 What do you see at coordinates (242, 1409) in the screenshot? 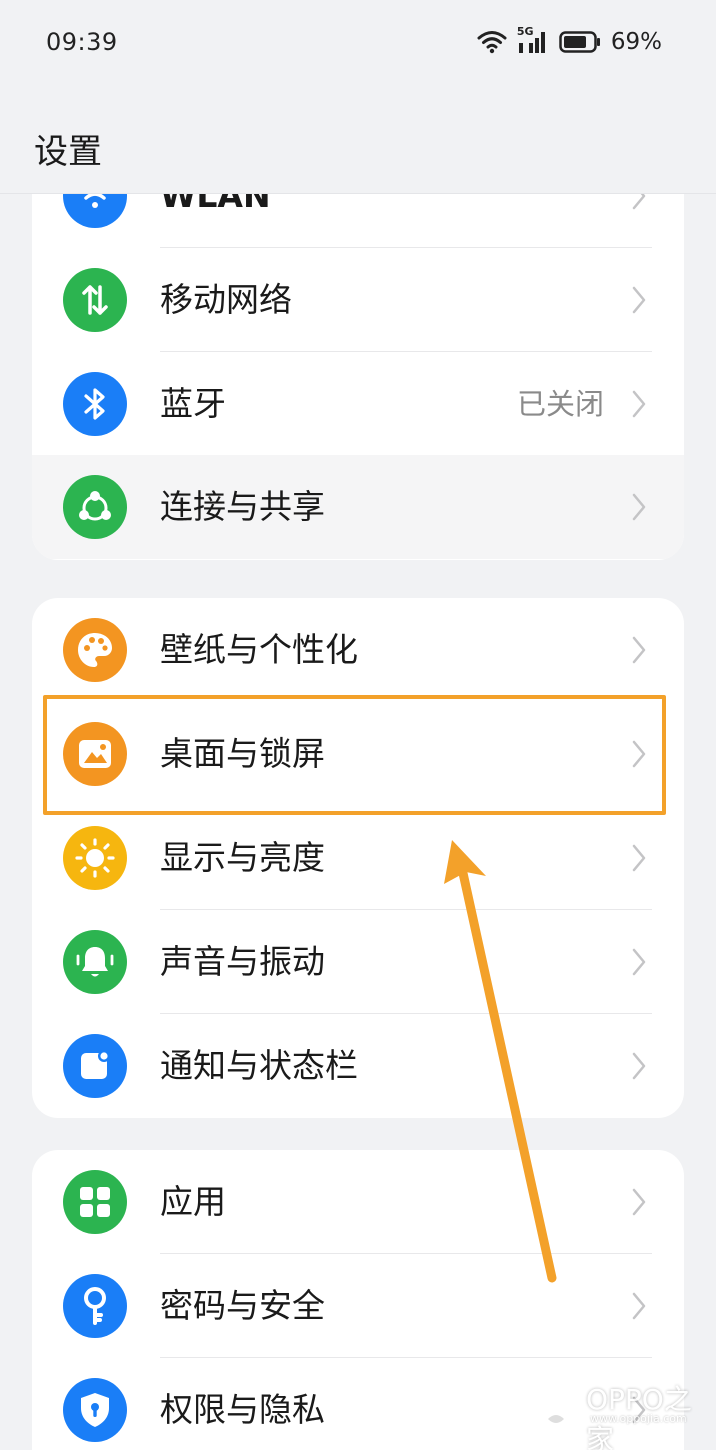
I see `settings-item-label: 权限与隐私` at bounding box center [242, 1409].